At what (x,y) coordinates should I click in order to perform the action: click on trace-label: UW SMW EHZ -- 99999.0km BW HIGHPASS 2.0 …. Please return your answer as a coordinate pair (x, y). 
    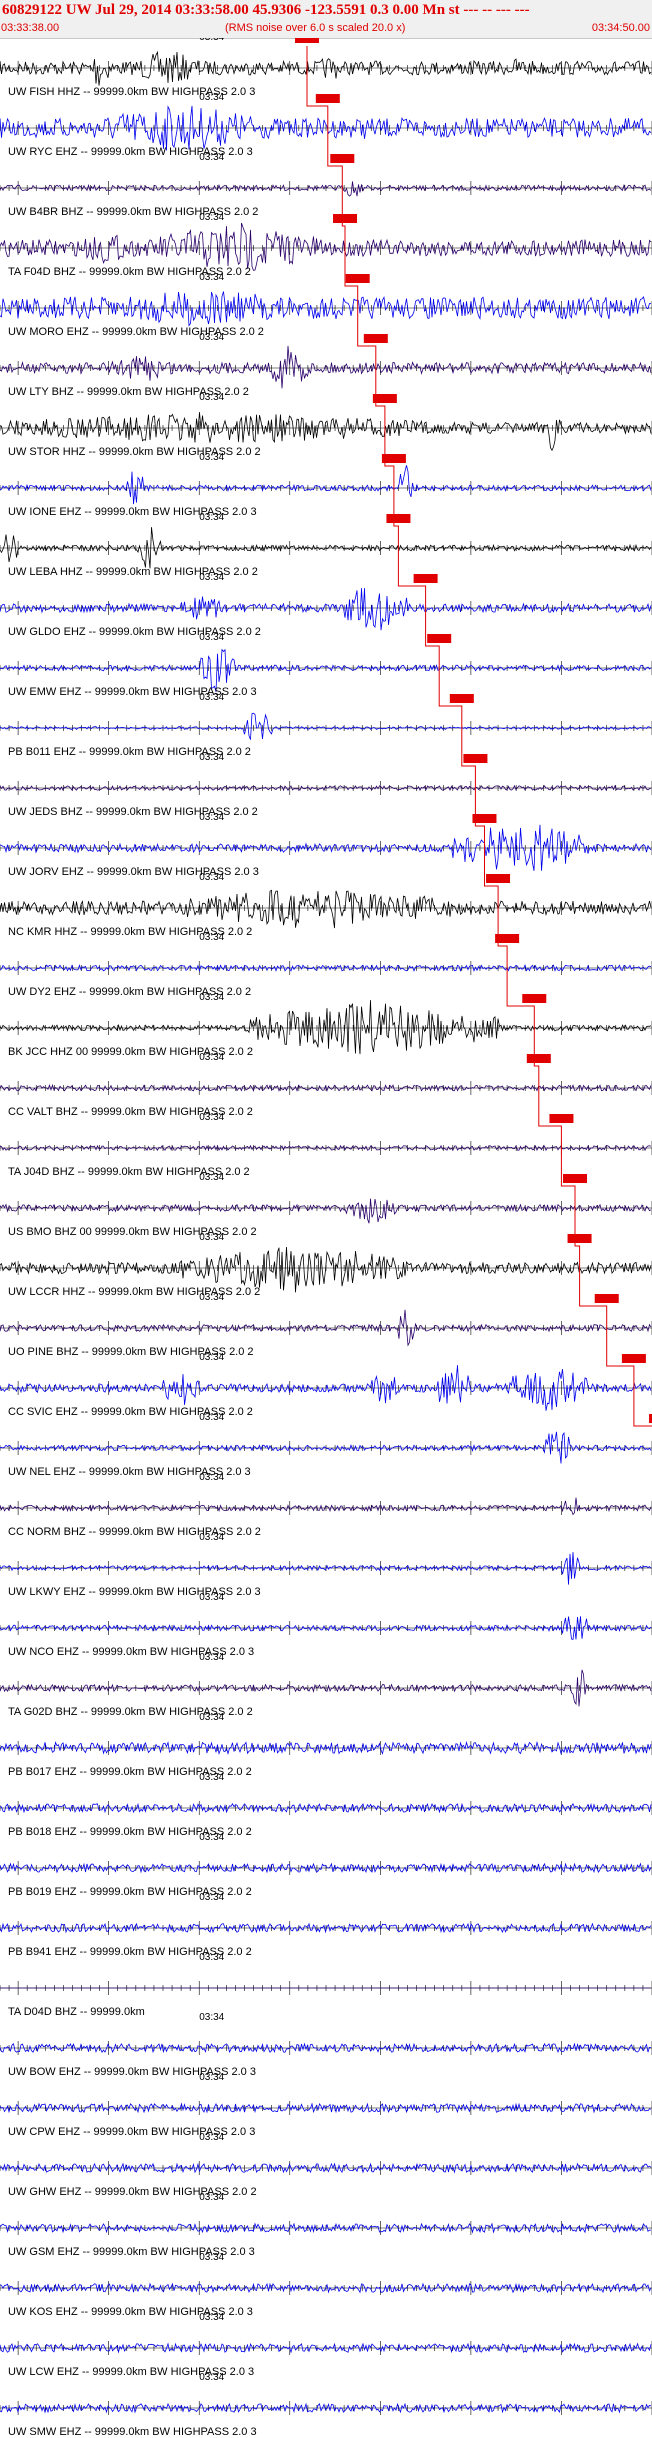
    Looking at the image, I should click on (132, 2432).